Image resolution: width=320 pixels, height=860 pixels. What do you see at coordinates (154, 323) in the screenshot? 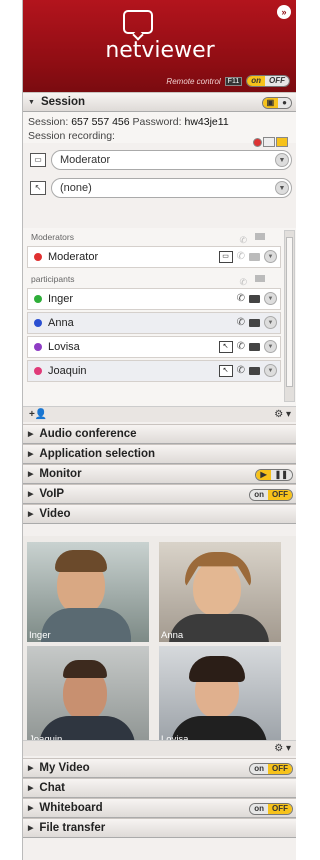
I see `list-item-participant: Anna ✆ ▼` at bounding box center [154, 323].